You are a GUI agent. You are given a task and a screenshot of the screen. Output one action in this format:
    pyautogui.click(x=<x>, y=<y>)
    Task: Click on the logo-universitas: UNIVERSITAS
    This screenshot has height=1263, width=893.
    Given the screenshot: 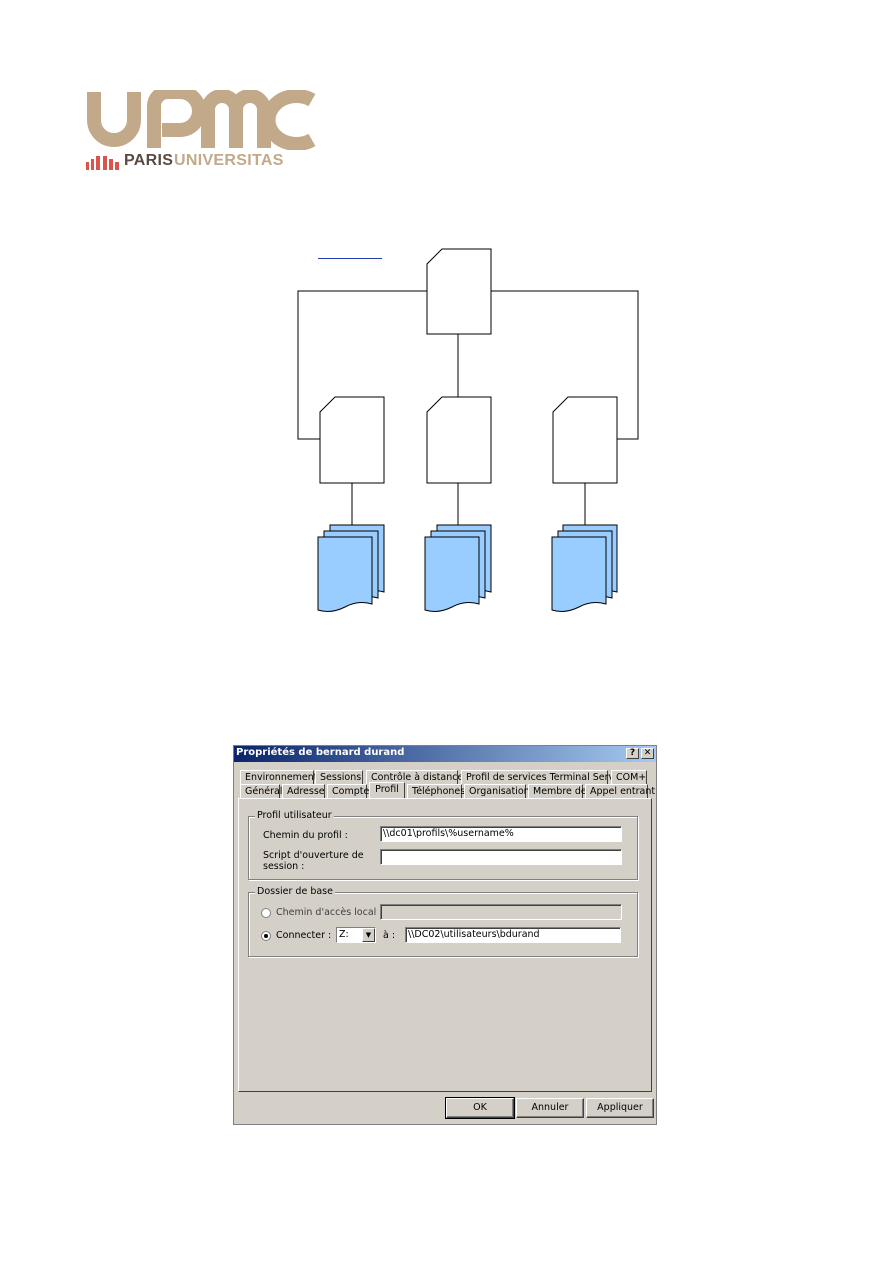 What is the action you would take?
    pyautogui.click(x=229, y=160)
    